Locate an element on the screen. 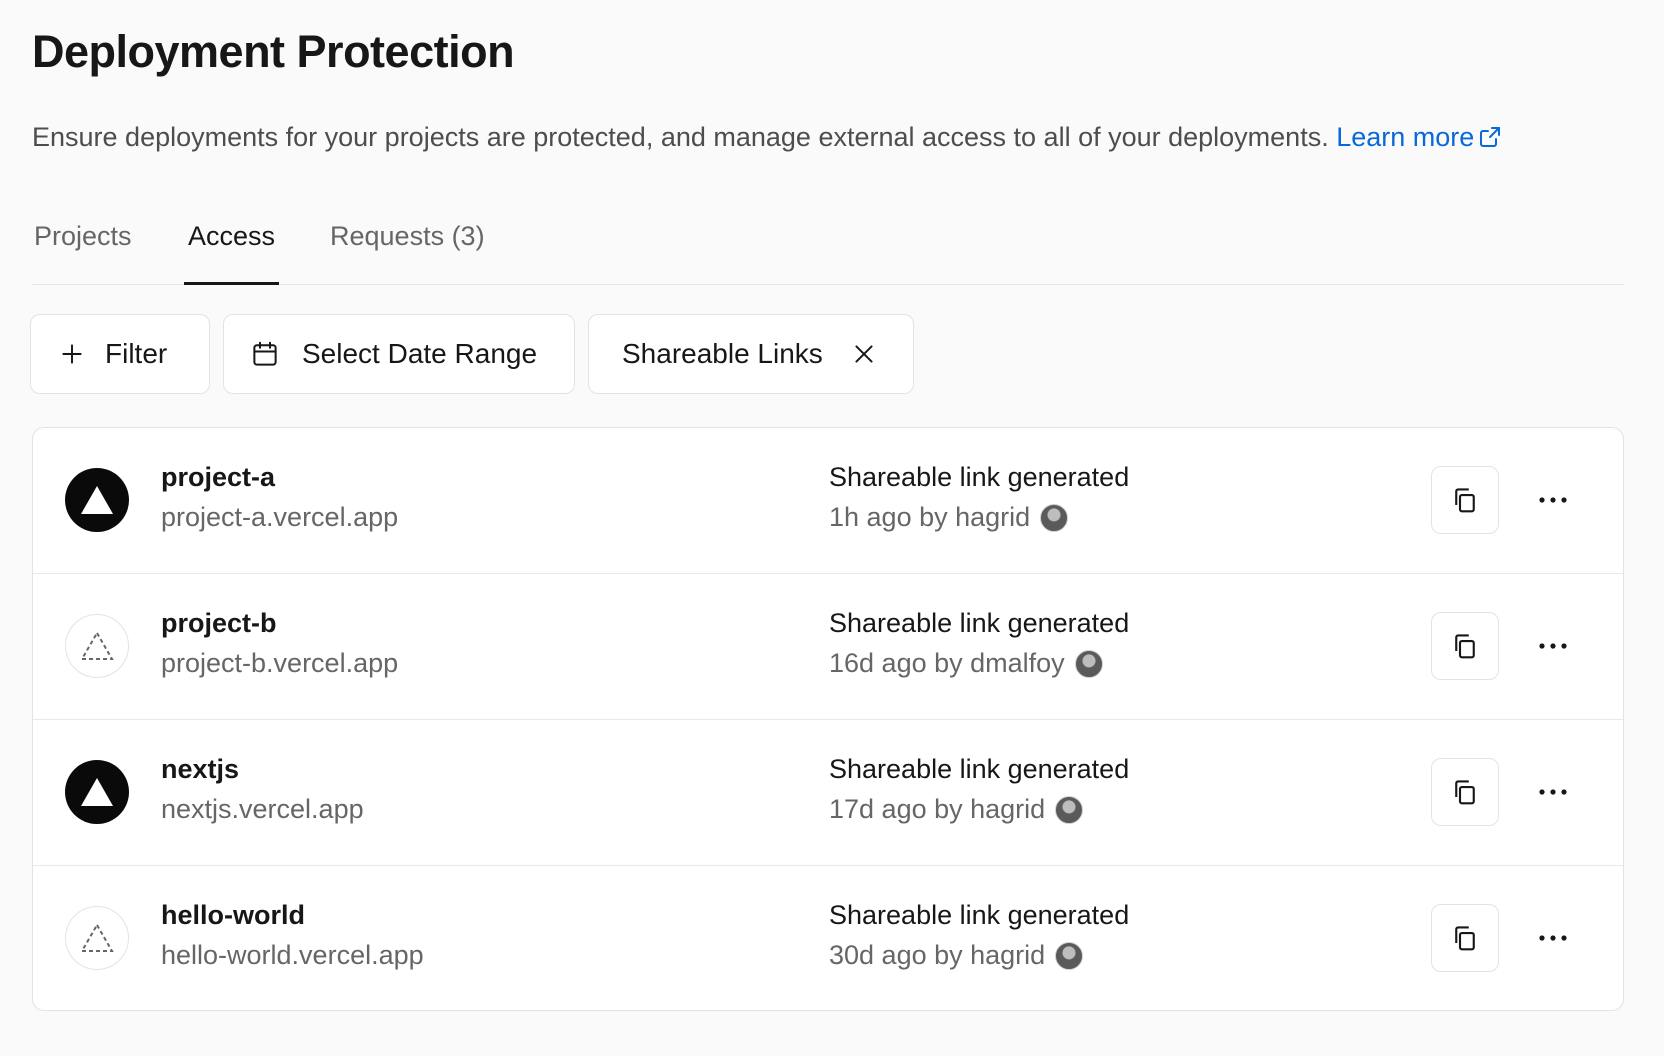 The height and width of the screenshot is (1056, 1664). project-name: project-b is located at coordinates (219, 623).